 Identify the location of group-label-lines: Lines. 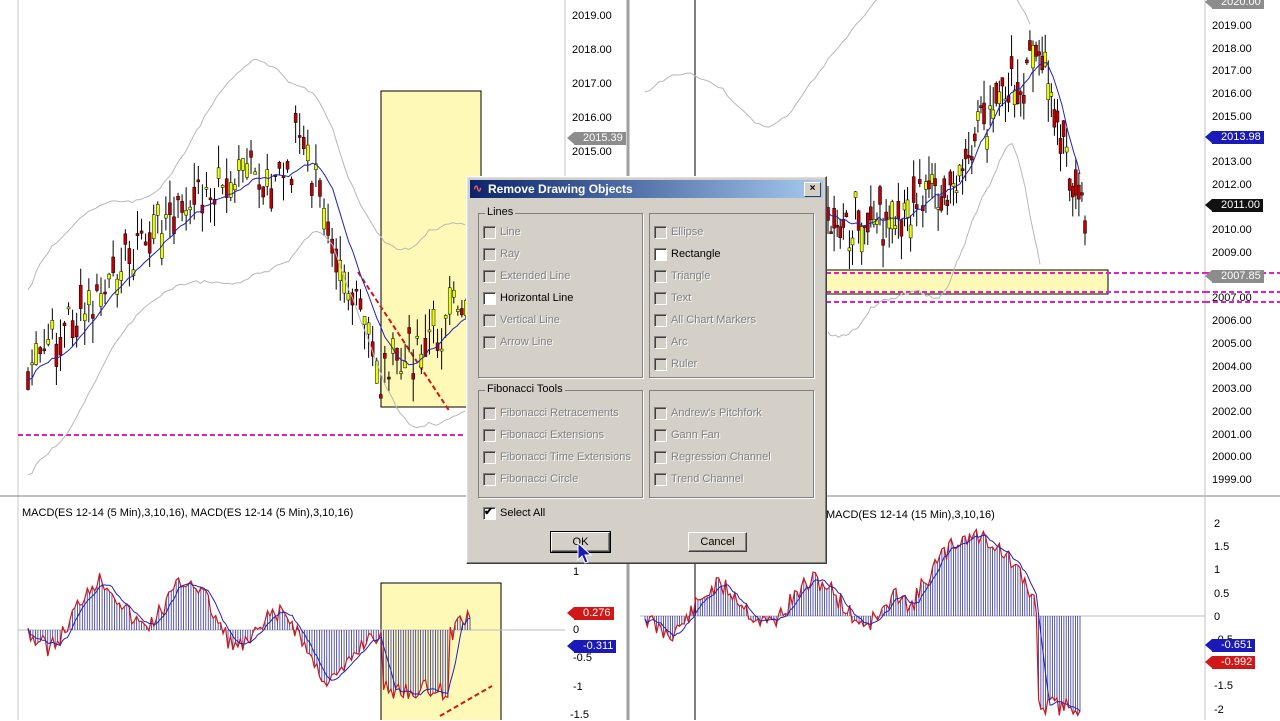
(500, 212).